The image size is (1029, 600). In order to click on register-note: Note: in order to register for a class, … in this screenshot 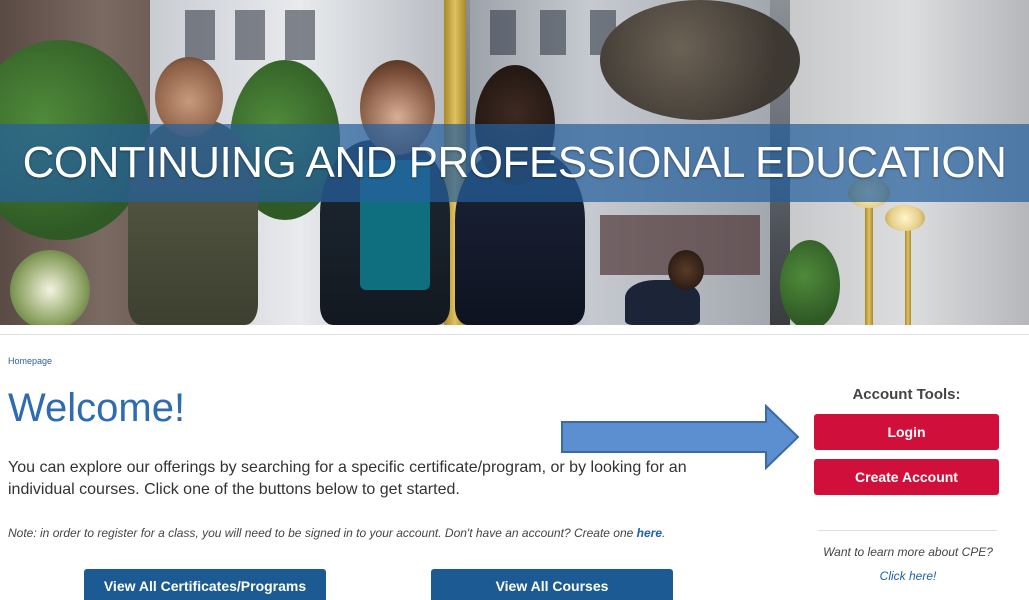, I will do `click(336, 533)`.